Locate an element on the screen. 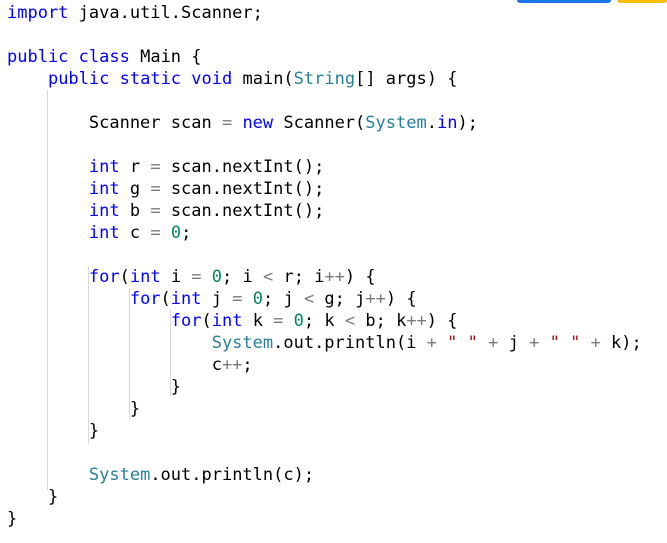 This screenshot has height=543, width=667. code-token: .out.println(i is located at coordinates (350, 343).